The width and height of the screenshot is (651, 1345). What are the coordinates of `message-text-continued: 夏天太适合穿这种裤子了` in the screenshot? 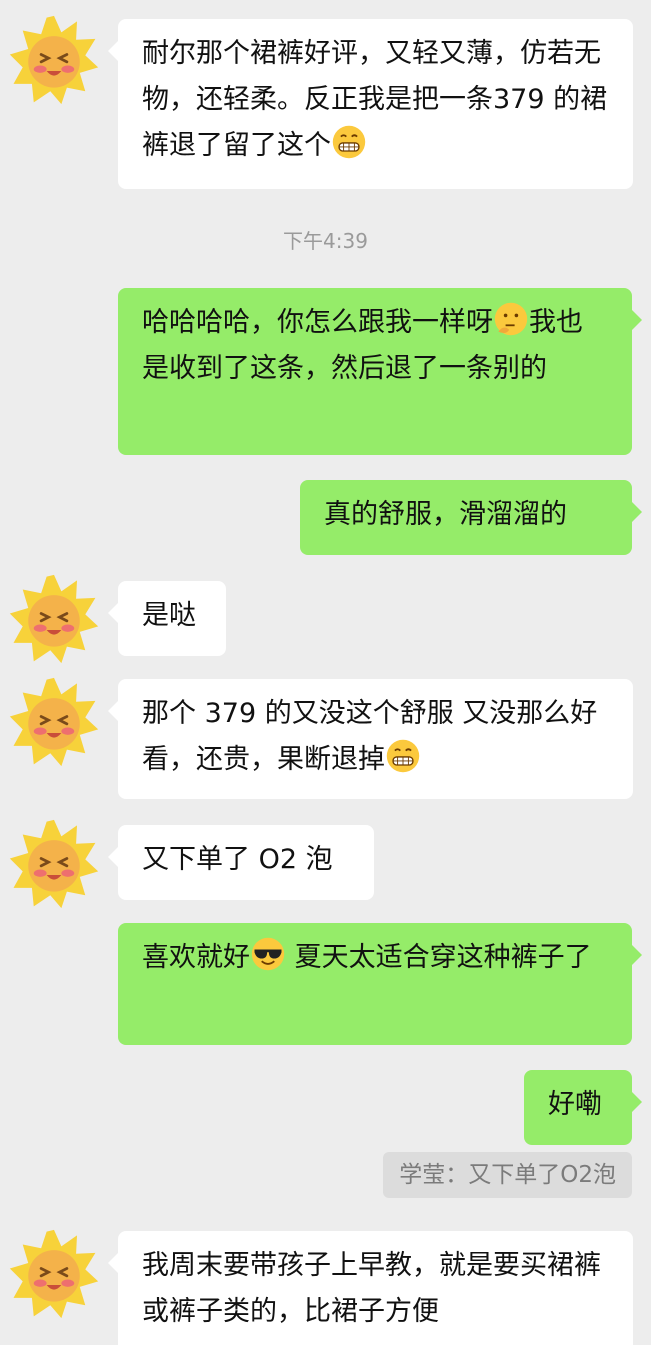 It's located at (439, 957).